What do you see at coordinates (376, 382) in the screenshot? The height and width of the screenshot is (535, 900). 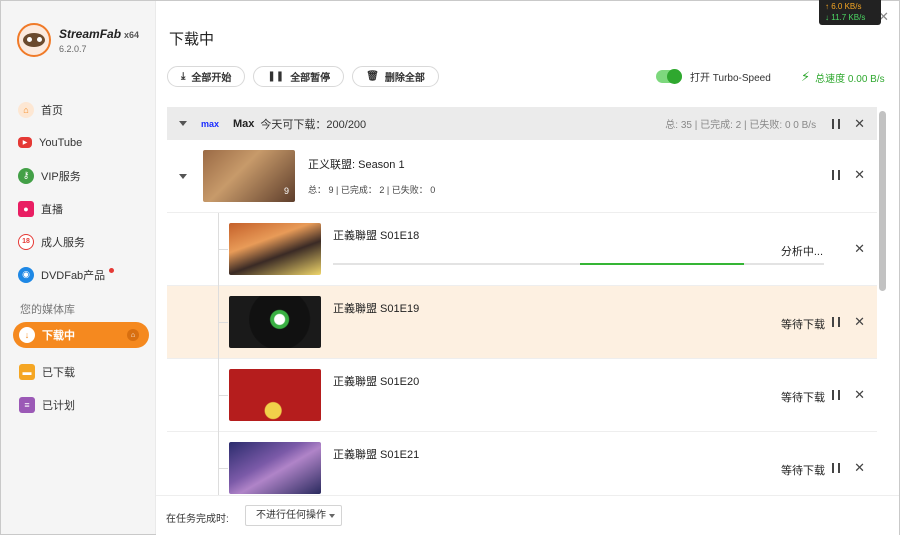 I see `episode-title: 正義聯盟 S01E20` at bounding box center [376, 382].